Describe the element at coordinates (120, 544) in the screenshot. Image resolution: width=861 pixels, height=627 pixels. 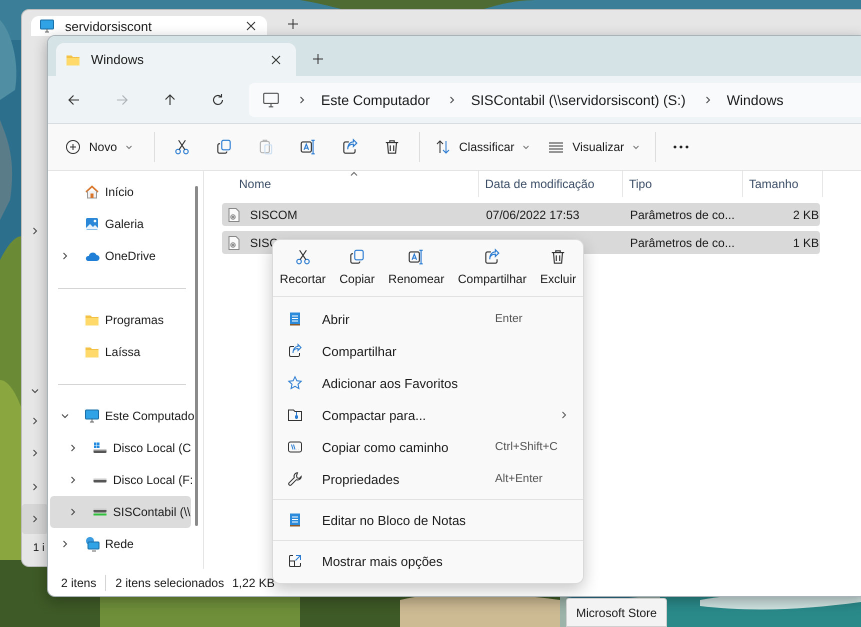
I see `sidebar-item: Rede` at that location.